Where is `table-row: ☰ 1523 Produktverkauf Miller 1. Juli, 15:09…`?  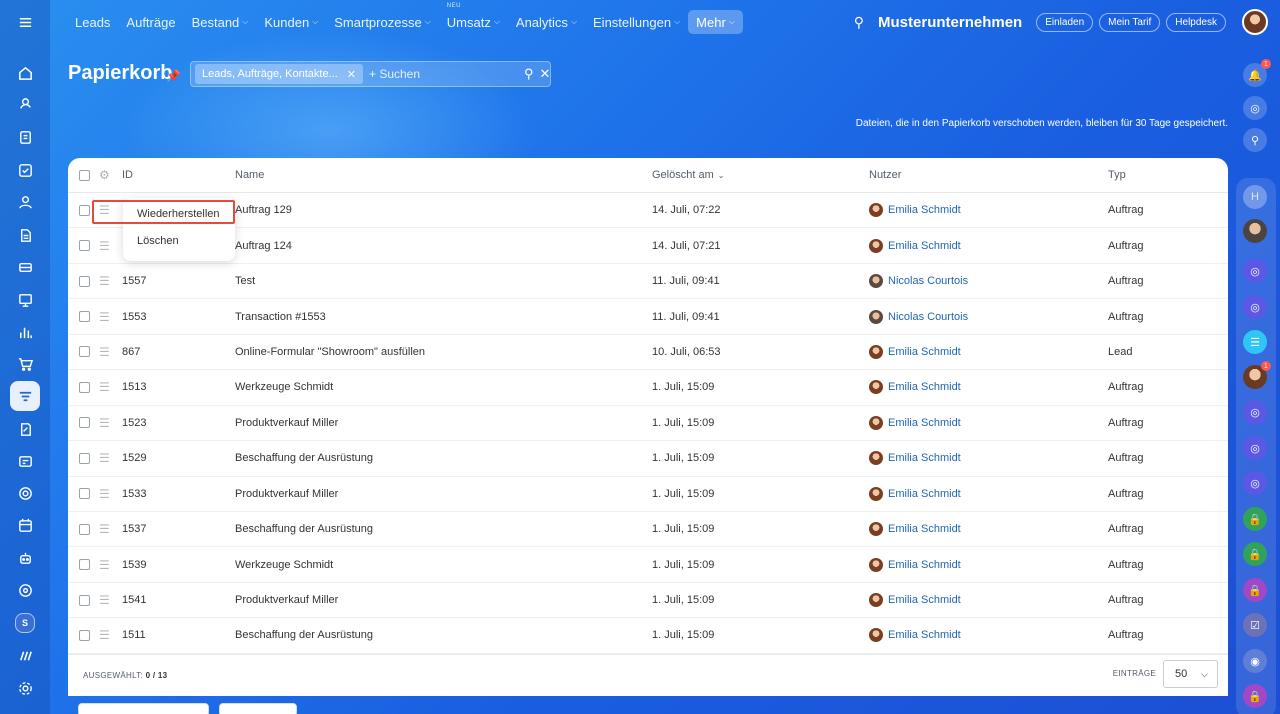 table-row: ☰ 1523 Produktverkauf Miller 1. Juli, 15:09… is located at coordinates (648, 424).